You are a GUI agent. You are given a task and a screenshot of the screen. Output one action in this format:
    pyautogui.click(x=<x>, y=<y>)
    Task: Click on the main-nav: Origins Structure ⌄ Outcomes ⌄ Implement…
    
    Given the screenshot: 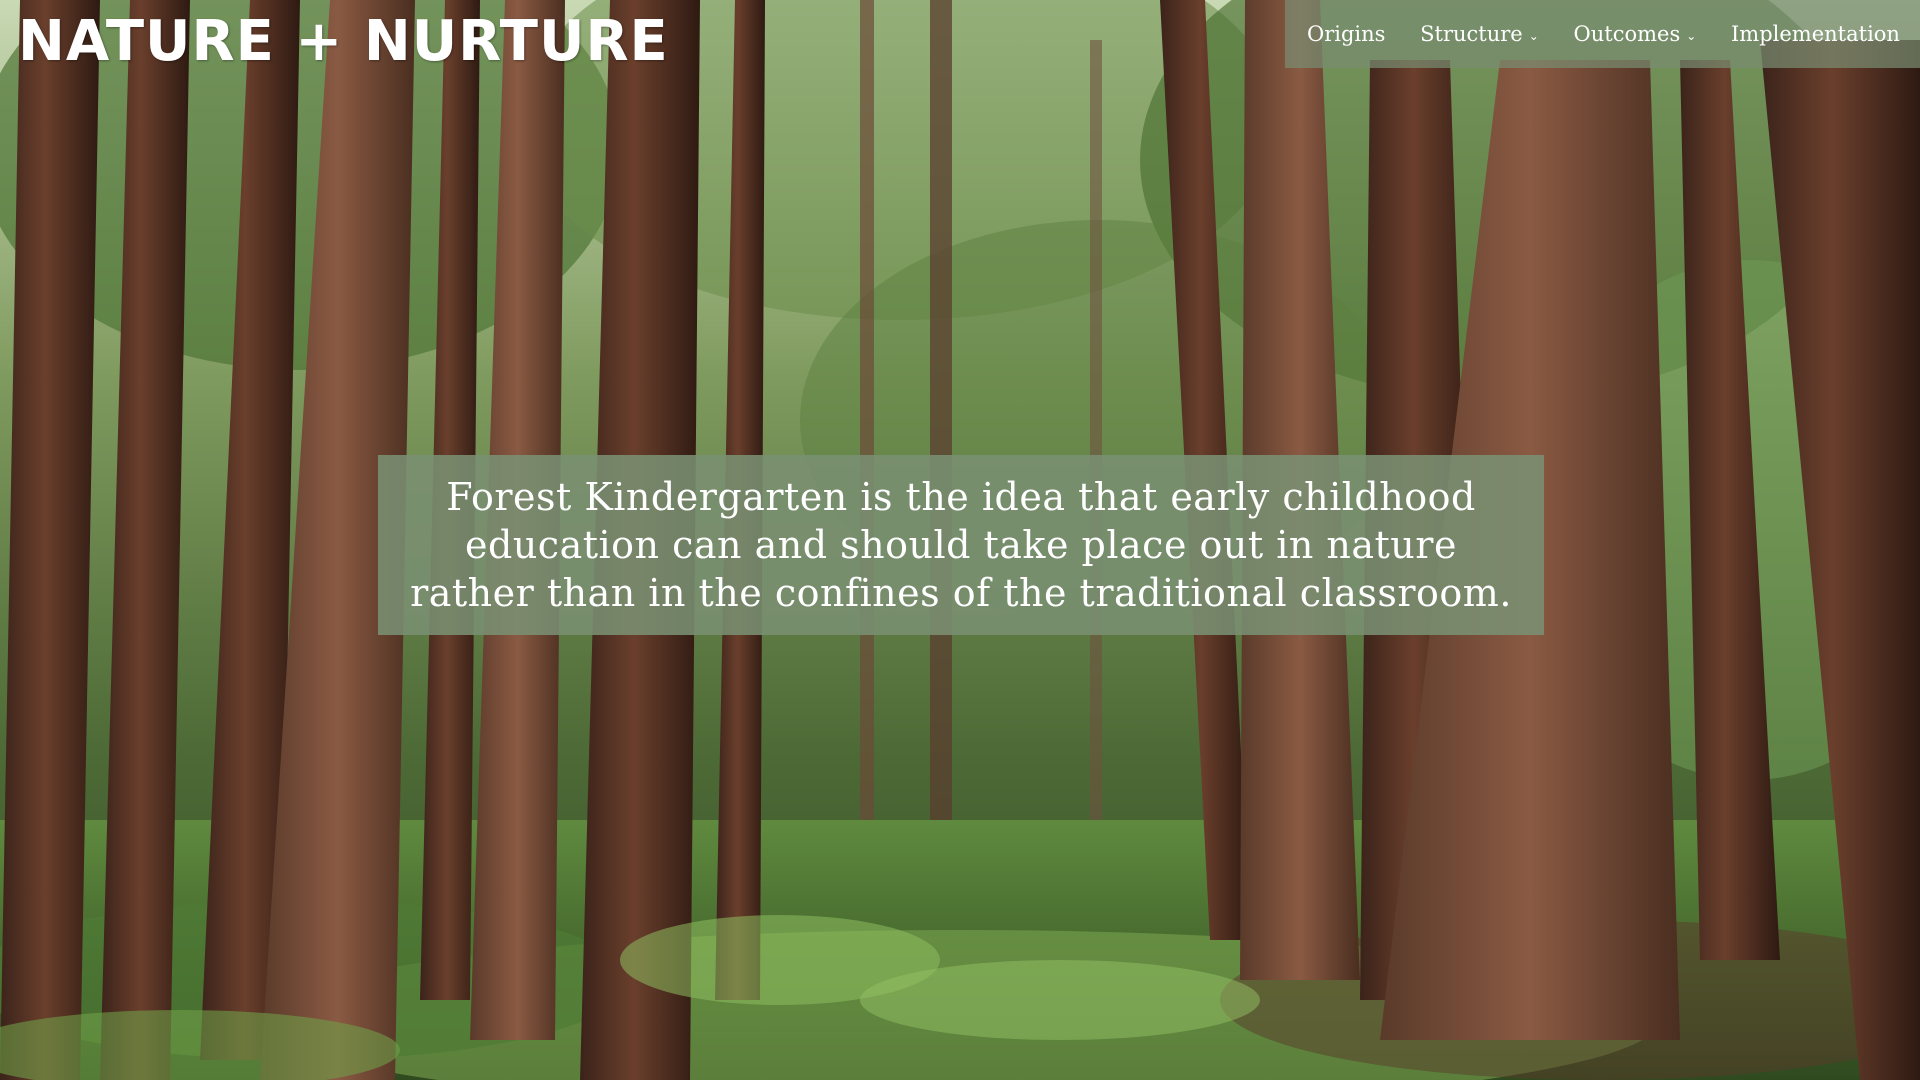 What is the action you would take?
    pyautogui.click(x=1602, y=34)
    